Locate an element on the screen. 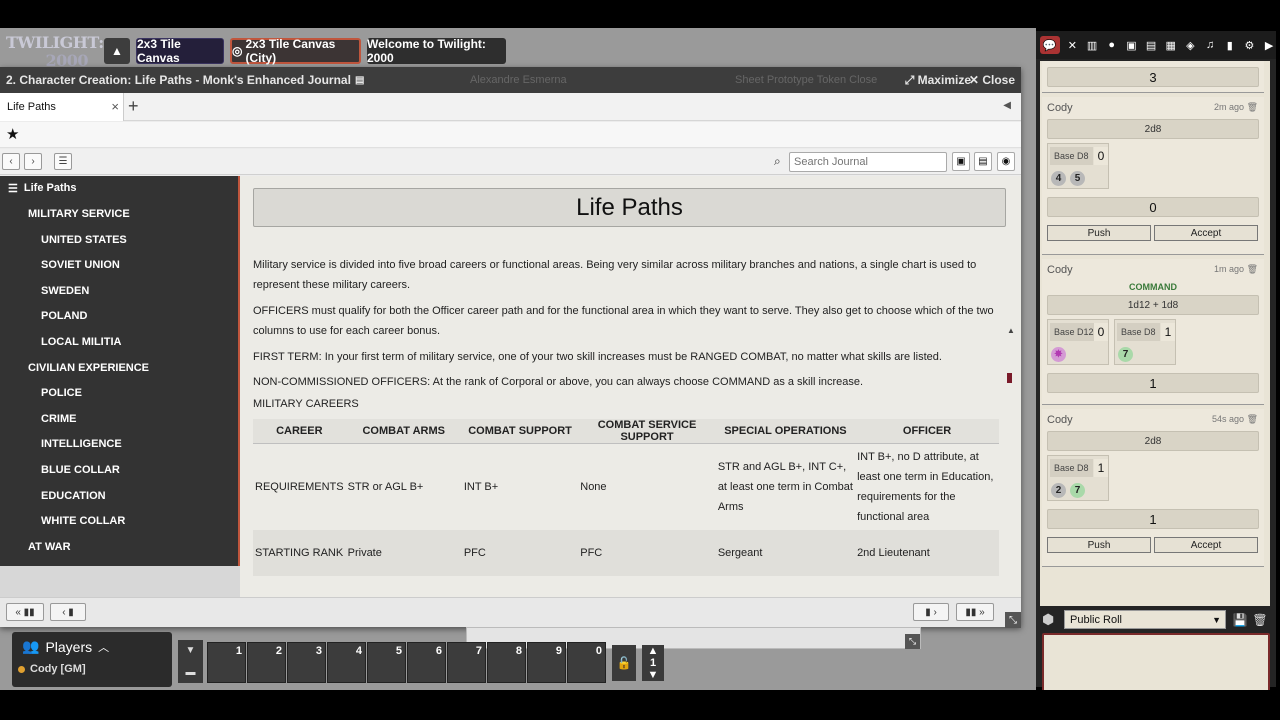 The width and height of the screenshot is (1280, 720). players-header: 👥 Players ︿ is located at coordinates (65, 646).